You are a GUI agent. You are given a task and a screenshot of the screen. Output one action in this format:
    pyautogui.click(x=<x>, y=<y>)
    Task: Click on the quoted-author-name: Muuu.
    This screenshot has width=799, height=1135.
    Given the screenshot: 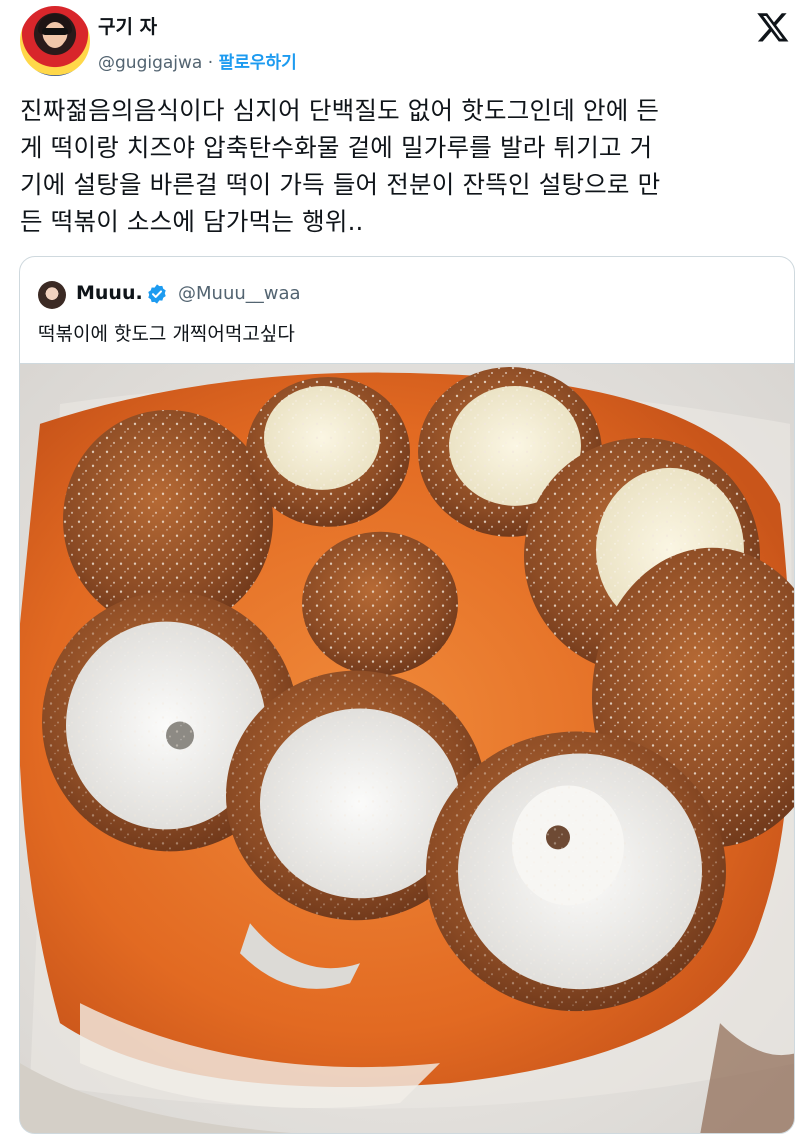 What is the action you would take?
    pyautogui.click(x=109, y=293)
    